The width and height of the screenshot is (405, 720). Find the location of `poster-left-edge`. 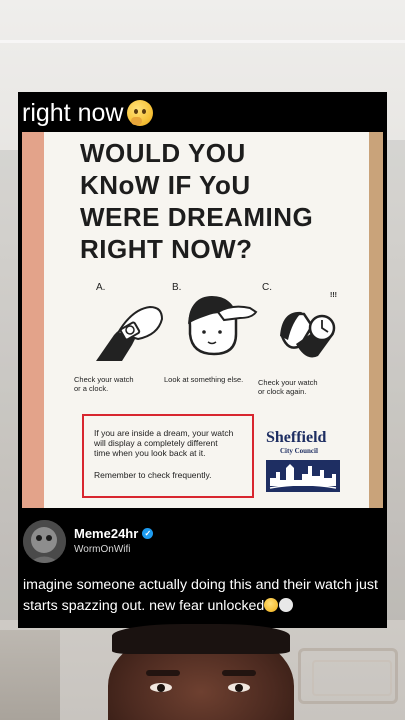

poster-left-edge is located at coordinates (33, 320).